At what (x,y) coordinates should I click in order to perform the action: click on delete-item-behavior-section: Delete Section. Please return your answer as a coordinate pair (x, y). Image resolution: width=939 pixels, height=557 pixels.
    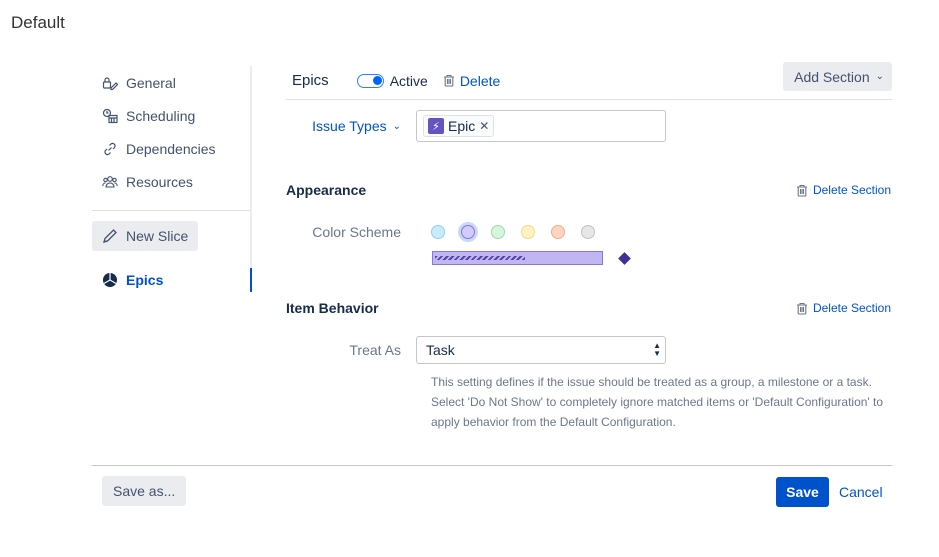
    Looking at the image, I should click on (843, 308).